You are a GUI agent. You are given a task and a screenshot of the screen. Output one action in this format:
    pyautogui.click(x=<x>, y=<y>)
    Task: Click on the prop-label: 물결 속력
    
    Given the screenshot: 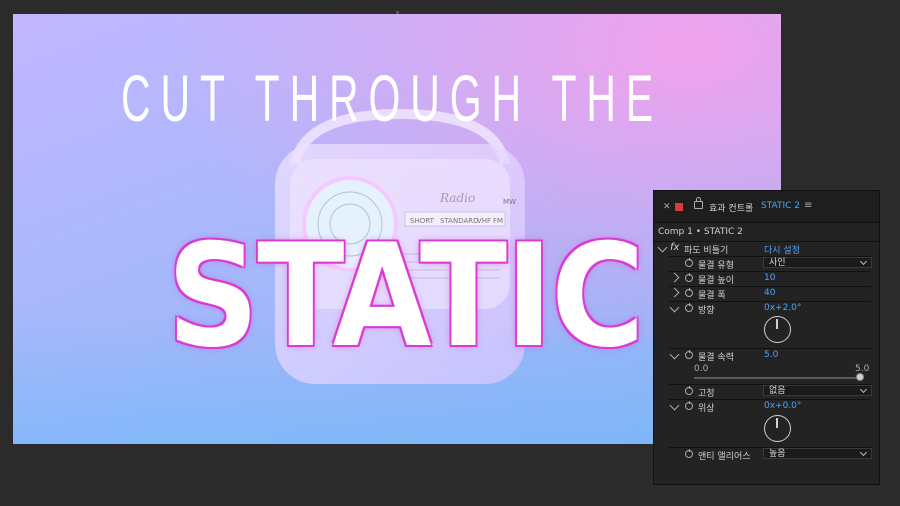 What is the action you would take?
    pyautogui.click(x=716, y=358)
    